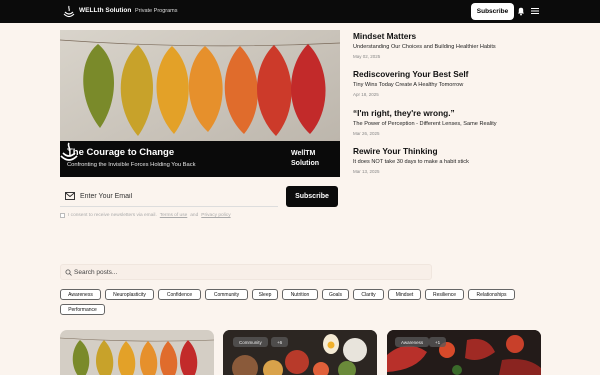 This screenshot has width=600, height=375. I want to click on tag-filter: Community, so click(226, 294).